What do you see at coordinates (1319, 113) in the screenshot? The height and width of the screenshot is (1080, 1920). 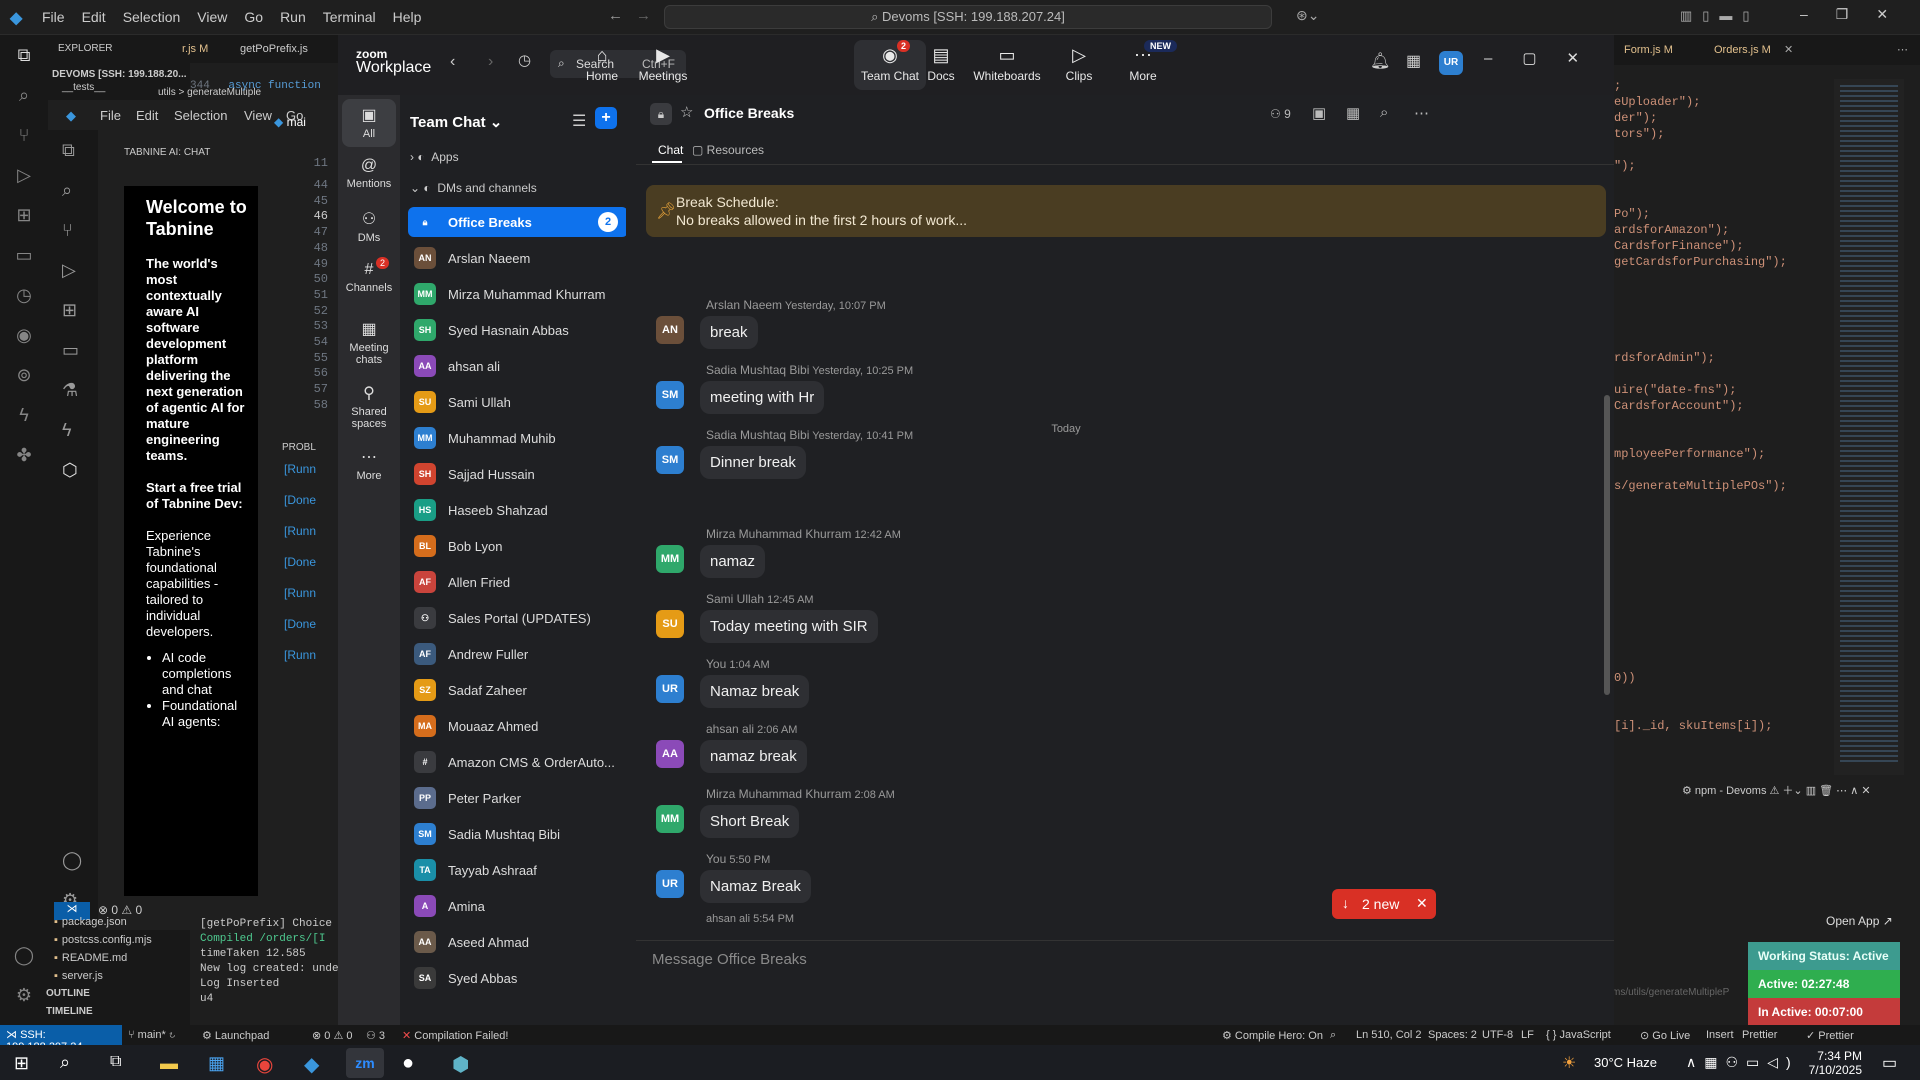 I see `video-call-icon: ▣` at bounding box center [1319, 113].